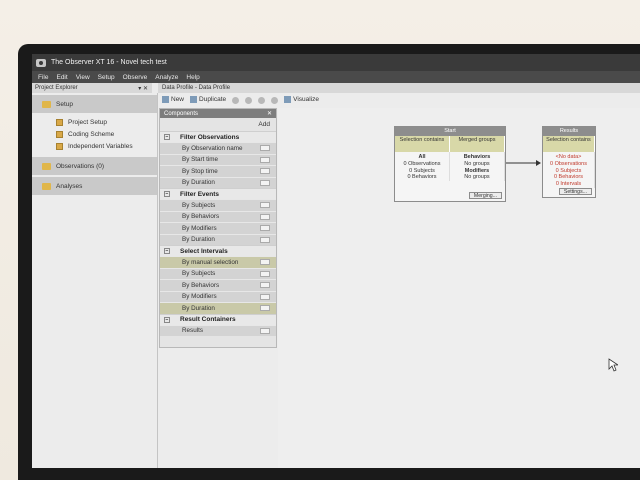 Image resolution: width=640 pixels, height=480 pixels. Describe the element at coordinates (69, 186) in the screenshot. I see `analyses-label: Analyses` at that location.